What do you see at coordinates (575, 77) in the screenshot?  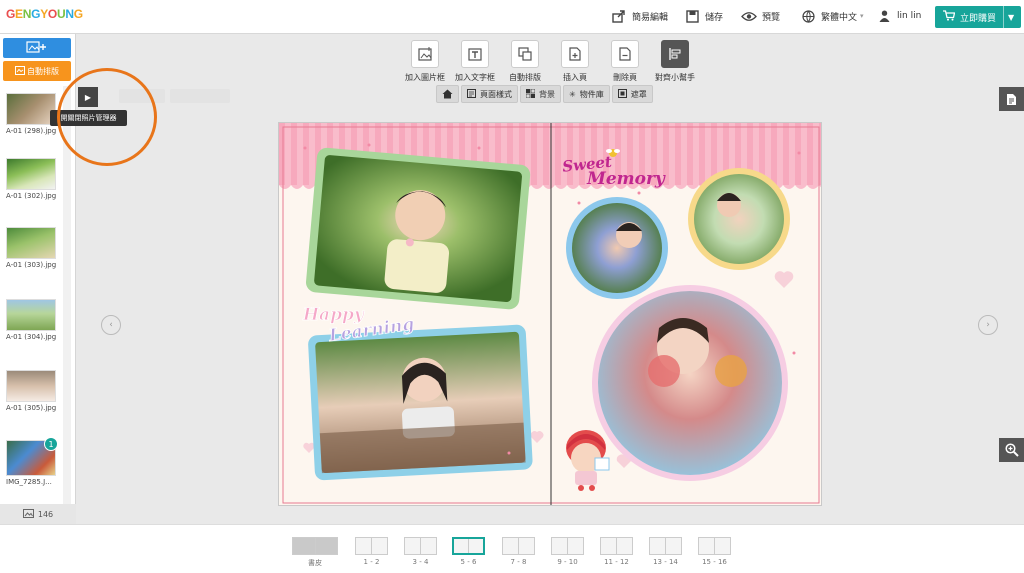 I see `tool-label: 插入頁` at bounding box center [575, 77].